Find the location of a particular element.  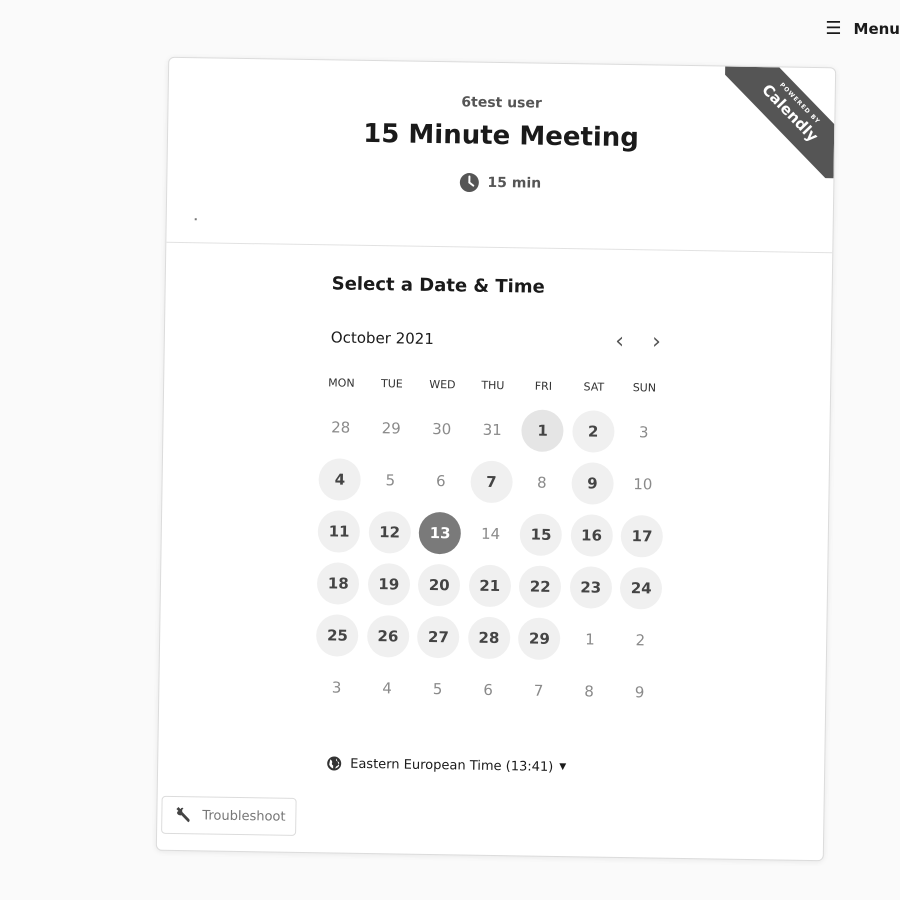

clock-icon is located at coordinates (469, 183).